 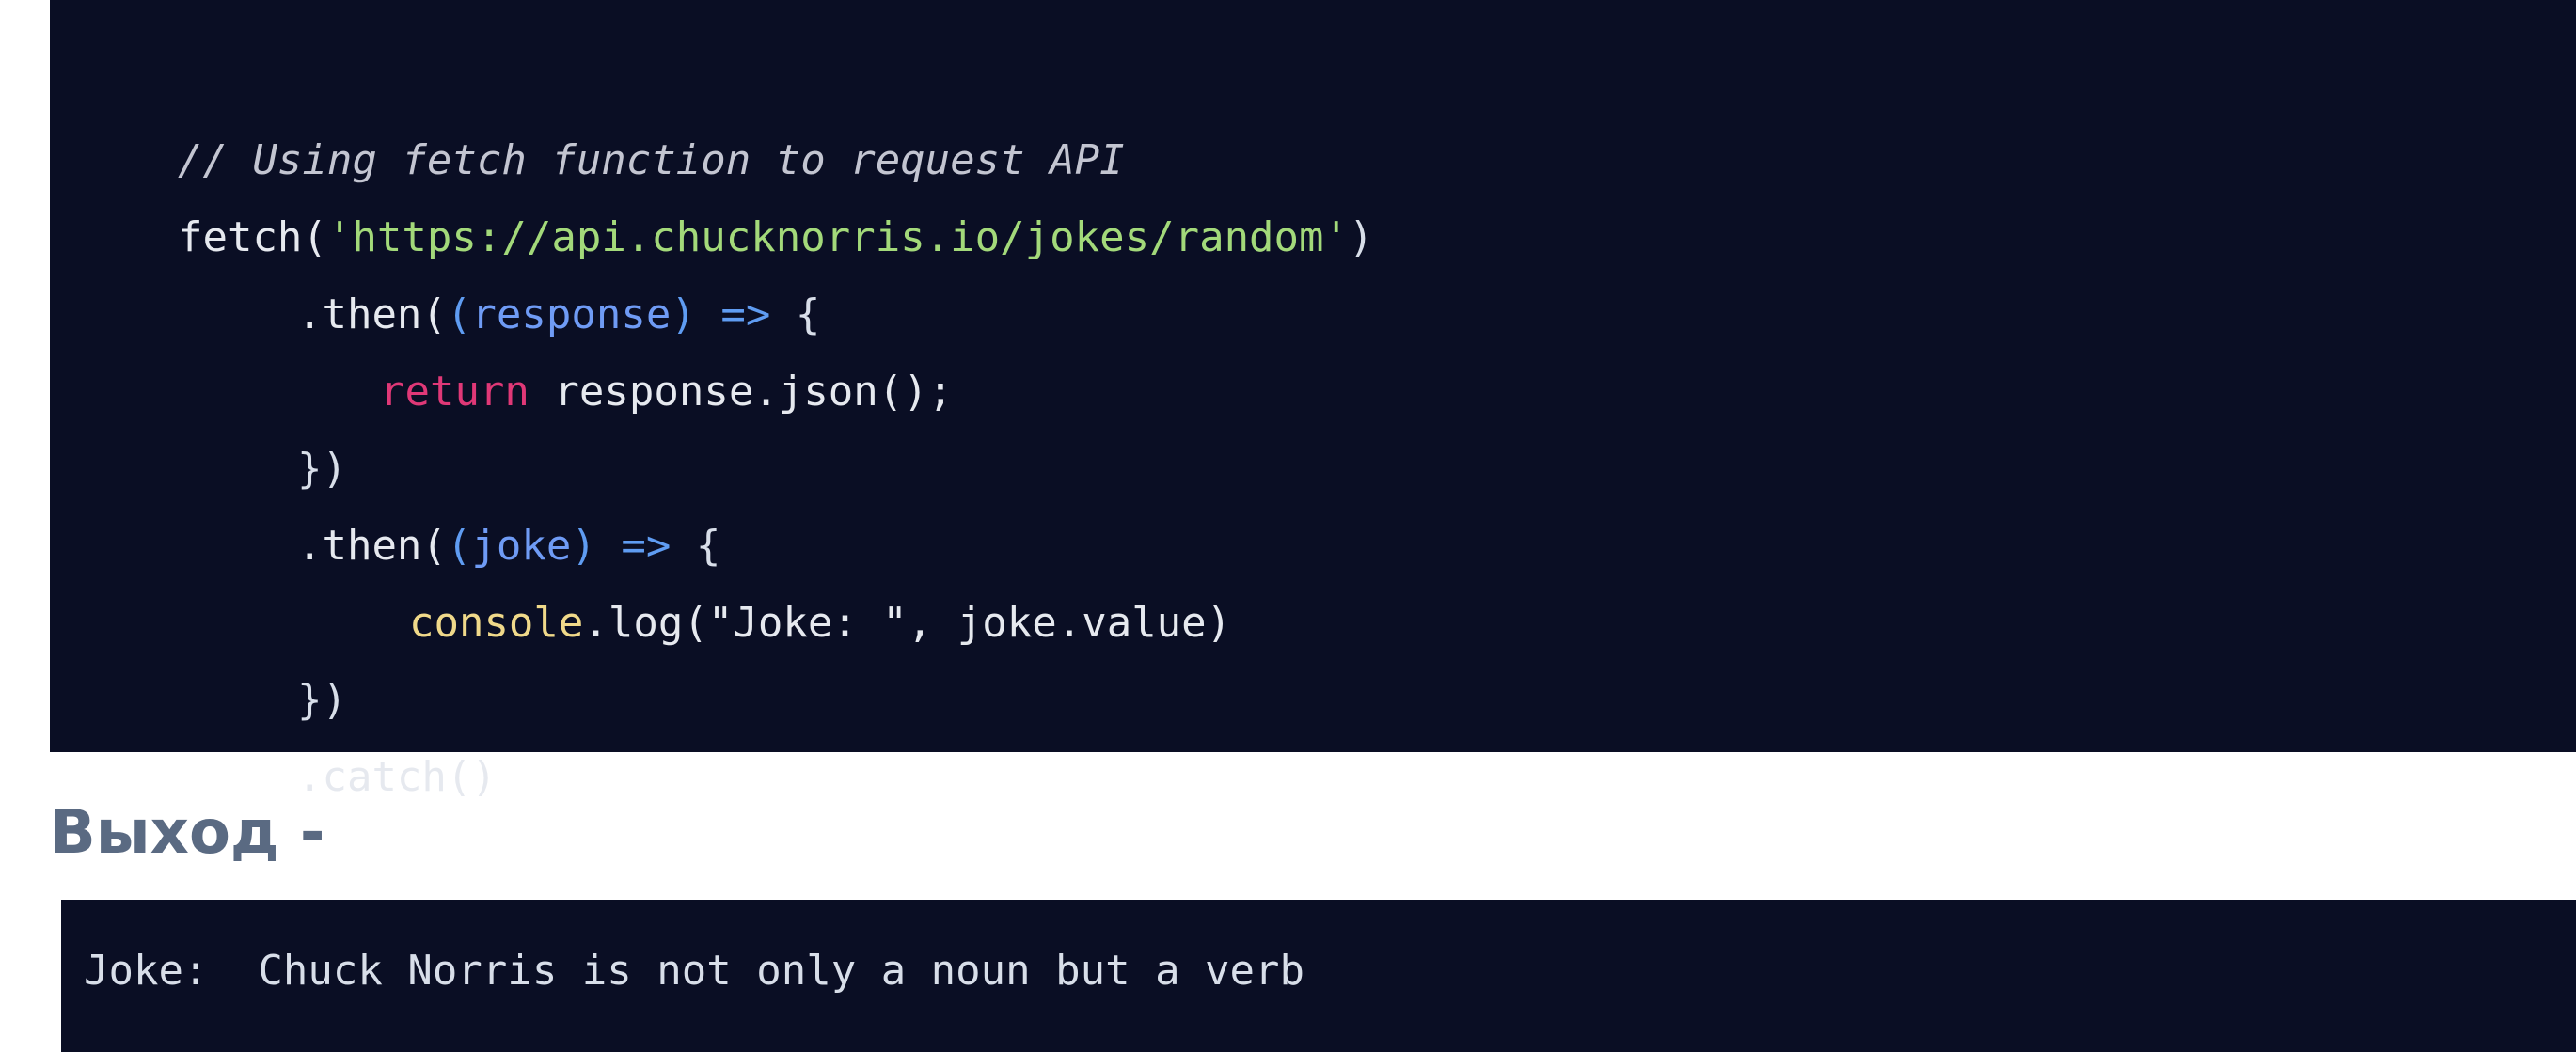 I want to click on code-line-comment: // Using fetch function to request API, so click(x=601, y=115).